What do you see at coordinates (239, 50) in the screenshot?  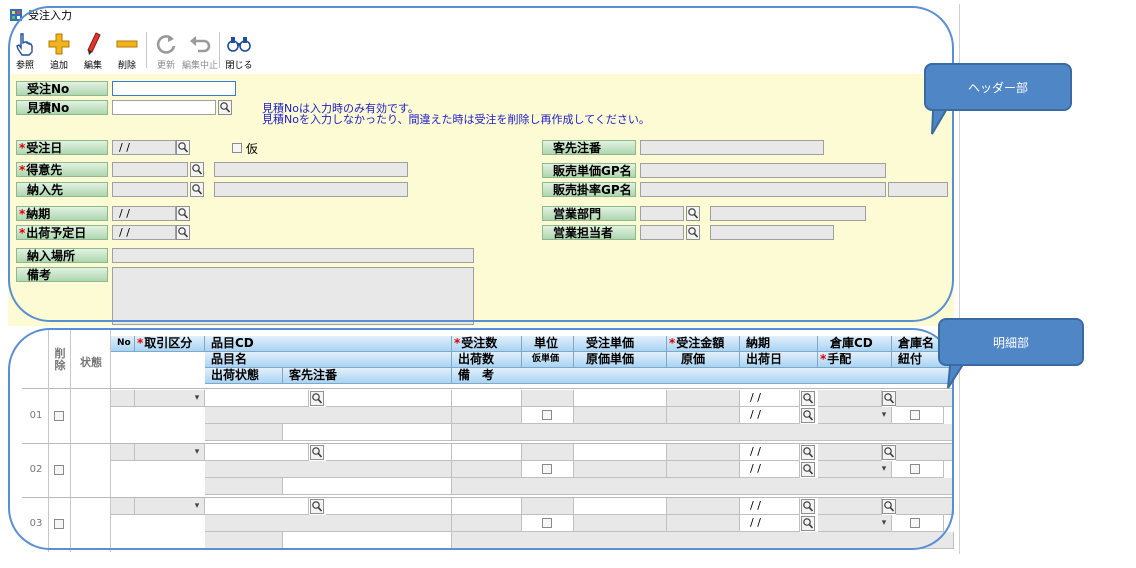 I see `close-button: 閉じる` at bounding box center [239, 50].